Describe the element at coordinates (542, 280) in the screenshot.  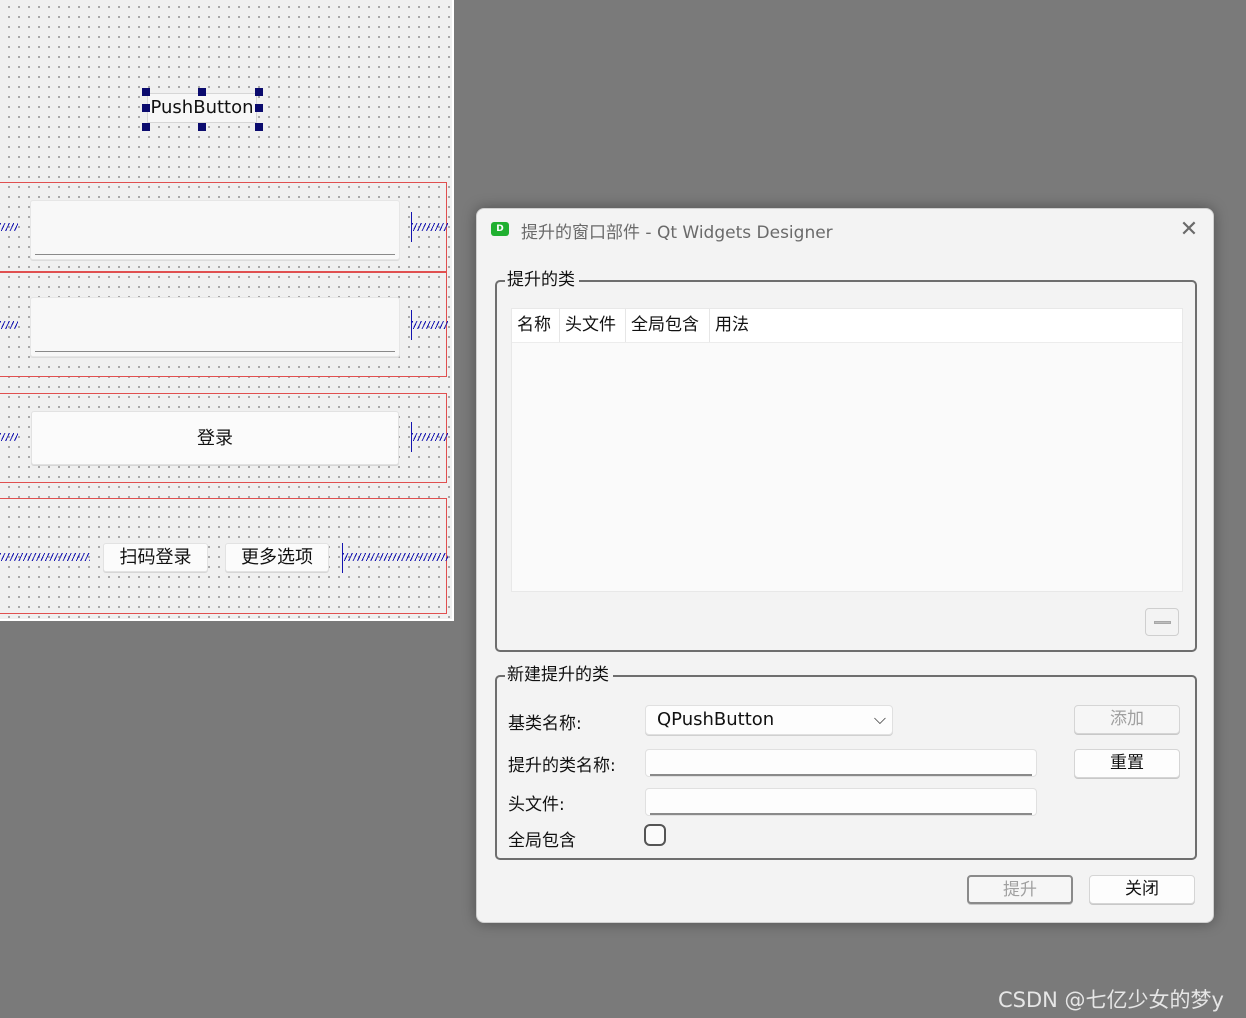
I see `promoted-classes-group-title: 提升的类` at that location.